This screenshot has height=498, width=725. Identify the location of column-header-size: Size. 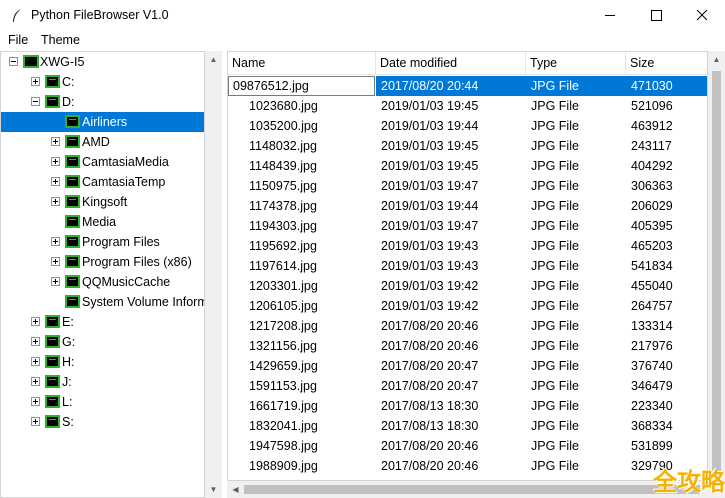
(666, 63).